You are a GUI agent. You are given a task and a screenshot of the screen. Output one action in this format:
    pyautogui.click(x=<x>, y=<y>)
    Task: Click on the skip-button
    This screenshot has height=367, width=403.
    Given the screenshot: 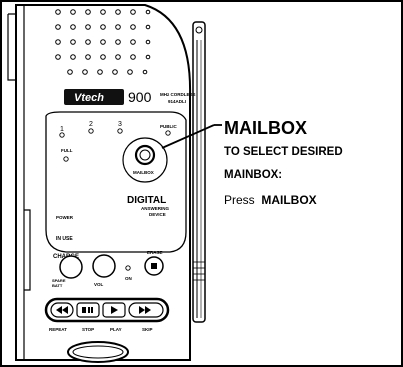 What is the action you would take?
    pyautogui.click(x=146, y=310)
    